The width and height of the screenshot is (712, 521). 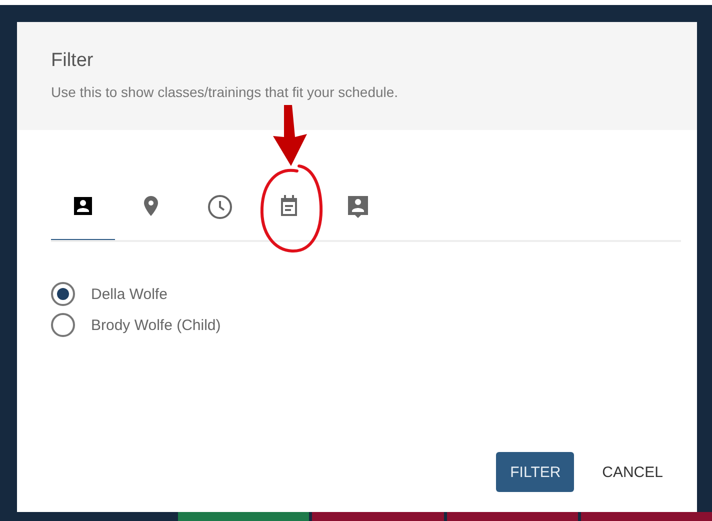 I want to click on filter-button: FILTER, so click(x=535, y=472).